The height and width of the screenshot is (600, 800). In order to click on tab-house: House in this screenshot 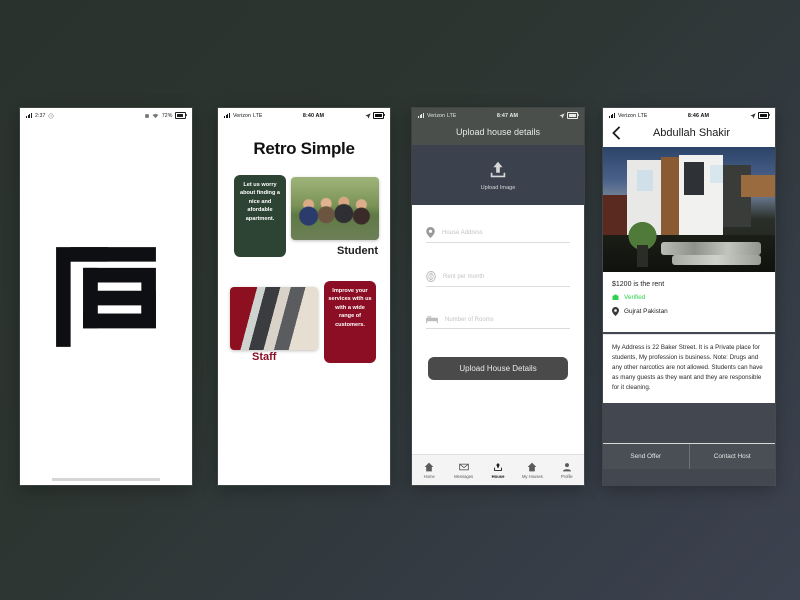, I will do `click(498, 470)`.